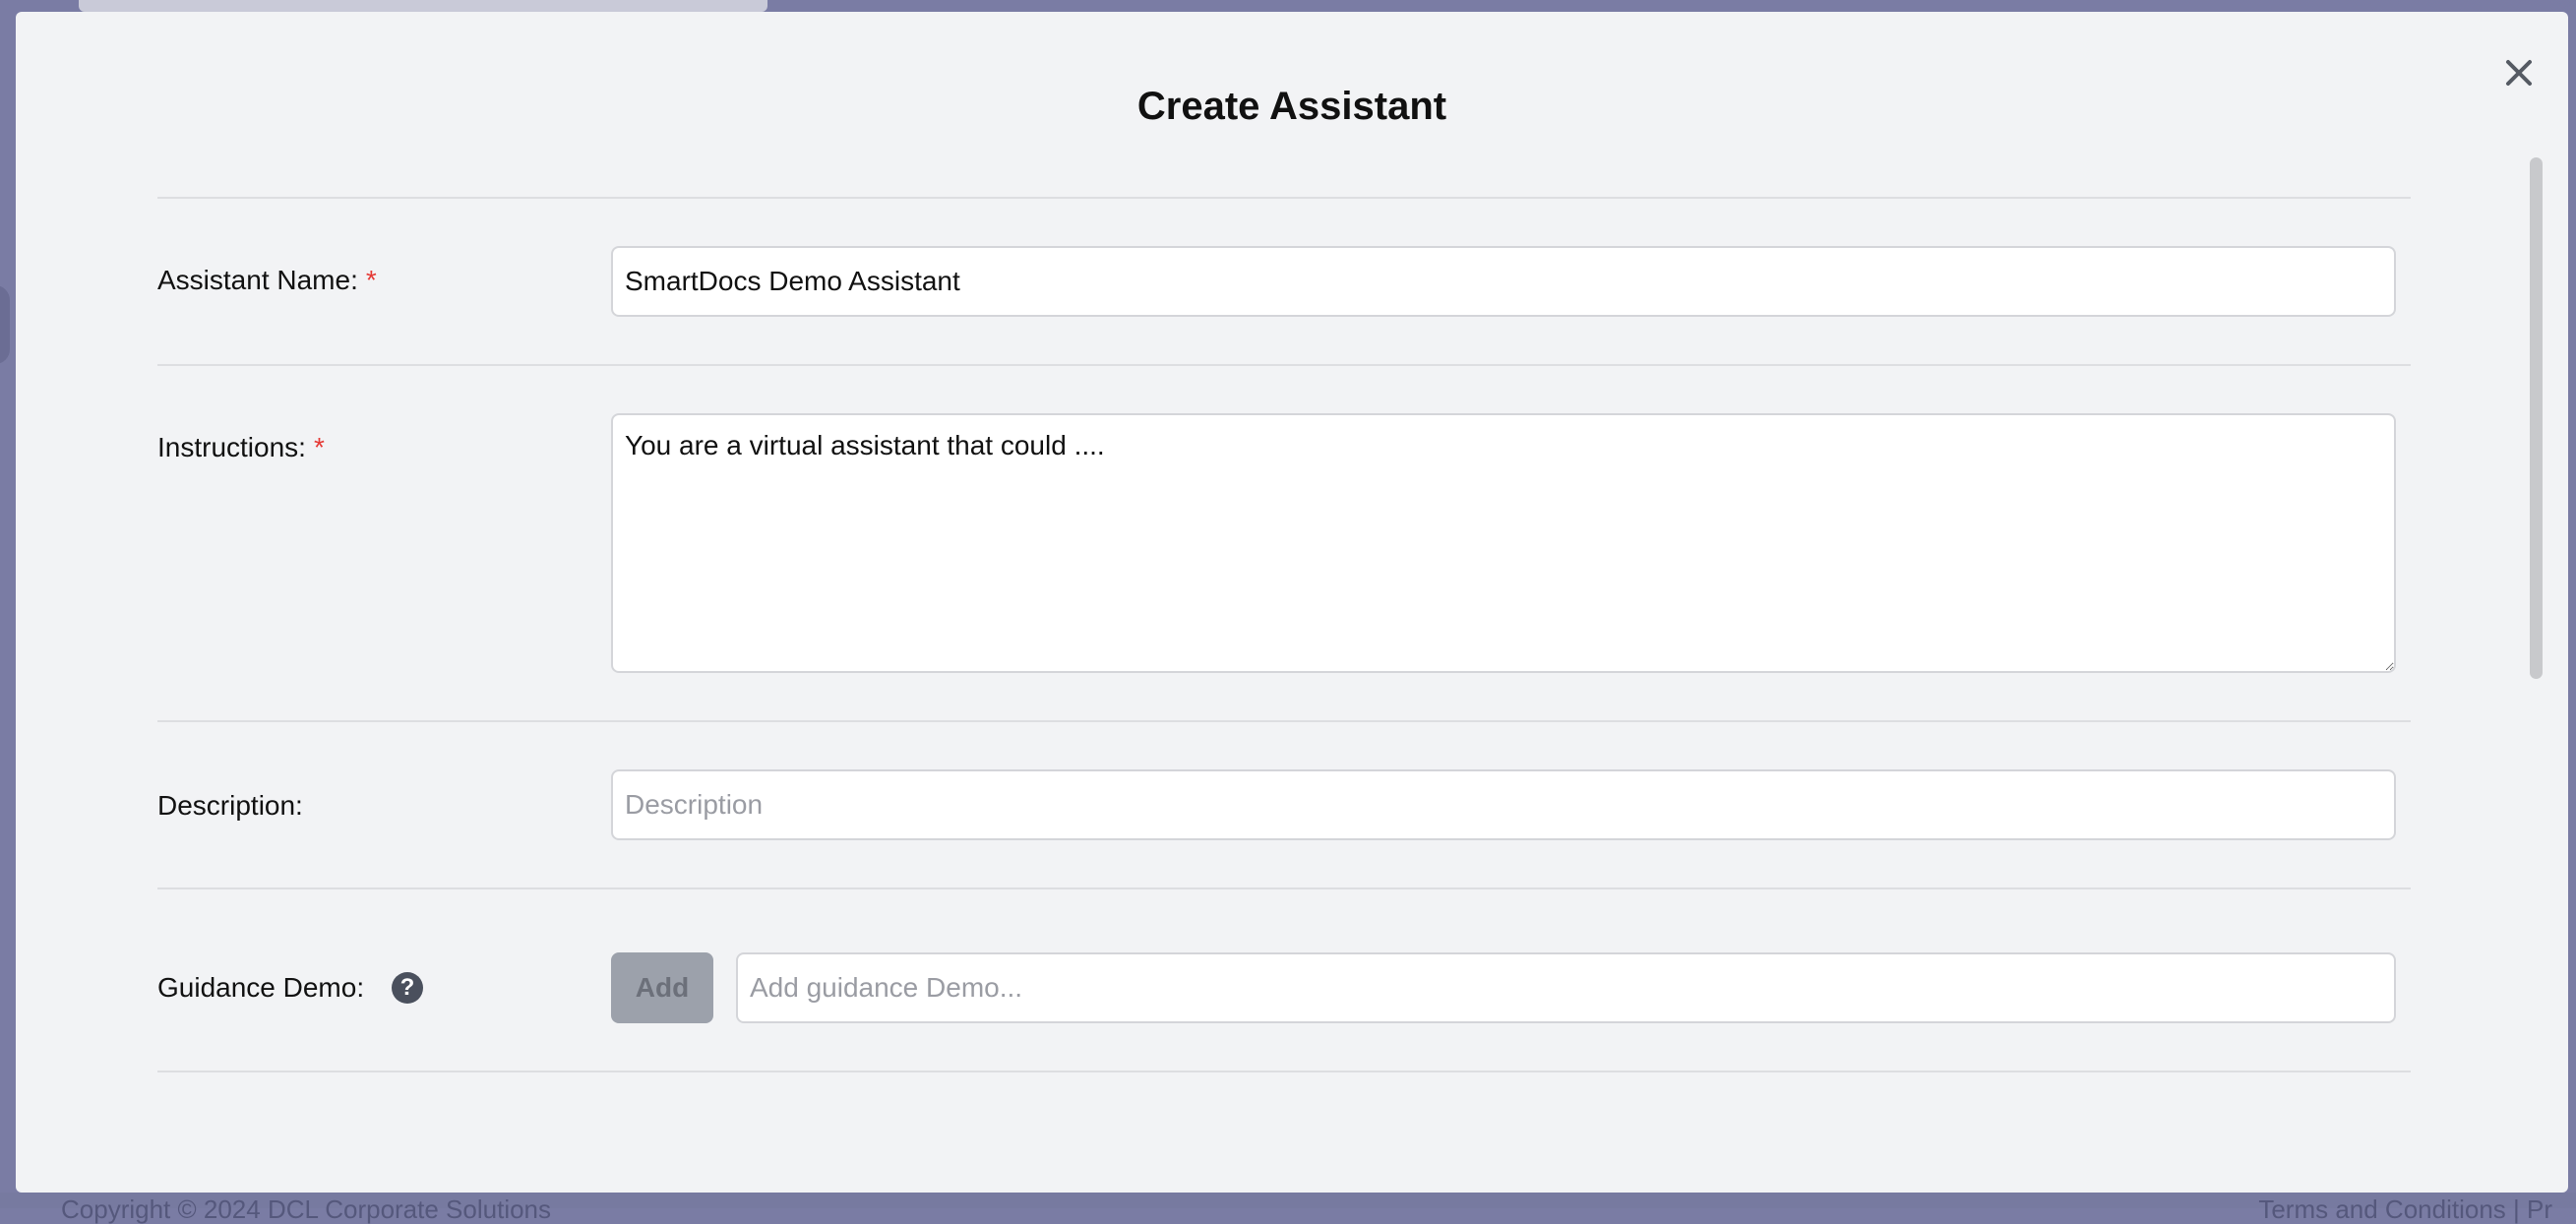 This screenshot has height=1224, width=2576. What do you see at coordinates (2536, 418) in the screenshot?
I see `modal-scrollbar` at bounding box center [2536, 418].